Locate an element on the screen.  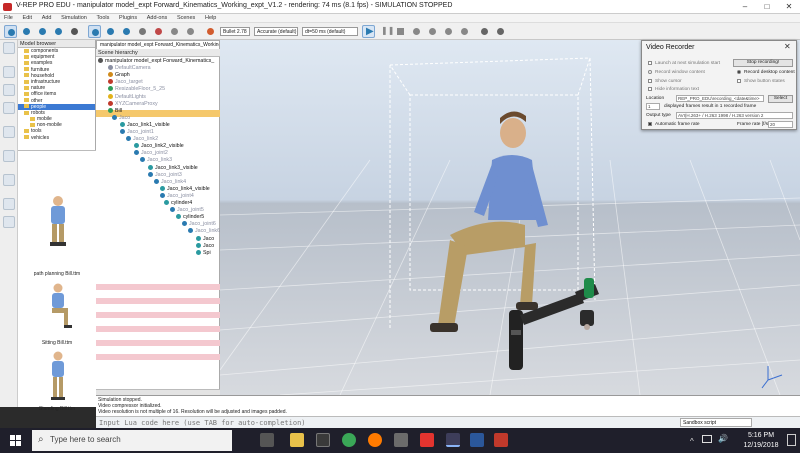
menu-simulation: Simulation is located at coordinates (74, 18).